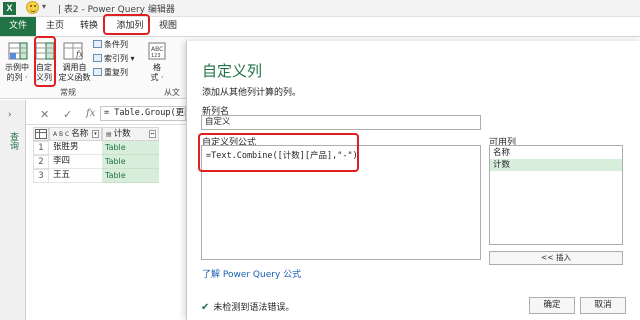 This screenshot has width=640, height=320. I want to click on table-icon, so click(41, 134).